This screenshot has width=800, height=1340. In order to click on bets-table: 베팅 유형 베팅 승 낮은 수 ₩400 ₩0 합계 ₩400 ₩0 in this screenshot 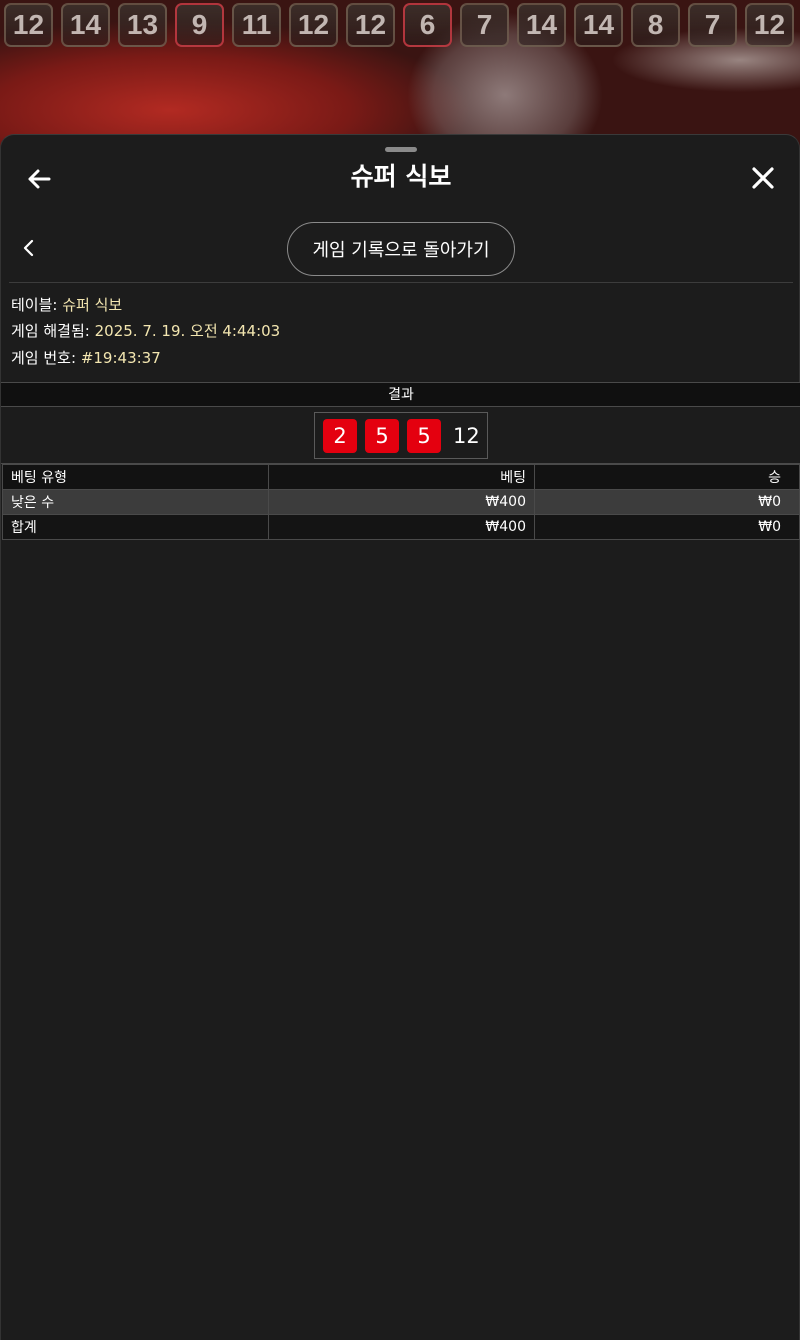, I will do `click(401, 502)`.